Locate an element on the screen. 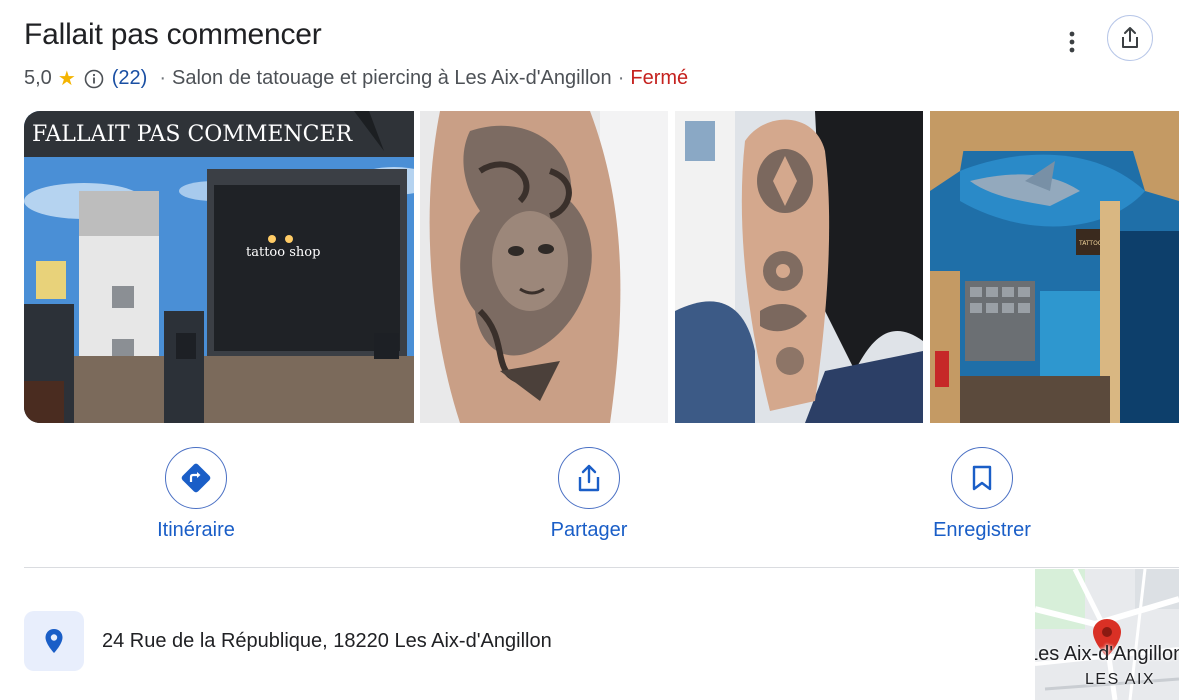 The width and height of the screenshot is (1179, 700). map-sub-label: LES AIX is located at coordinates (1120, 679).